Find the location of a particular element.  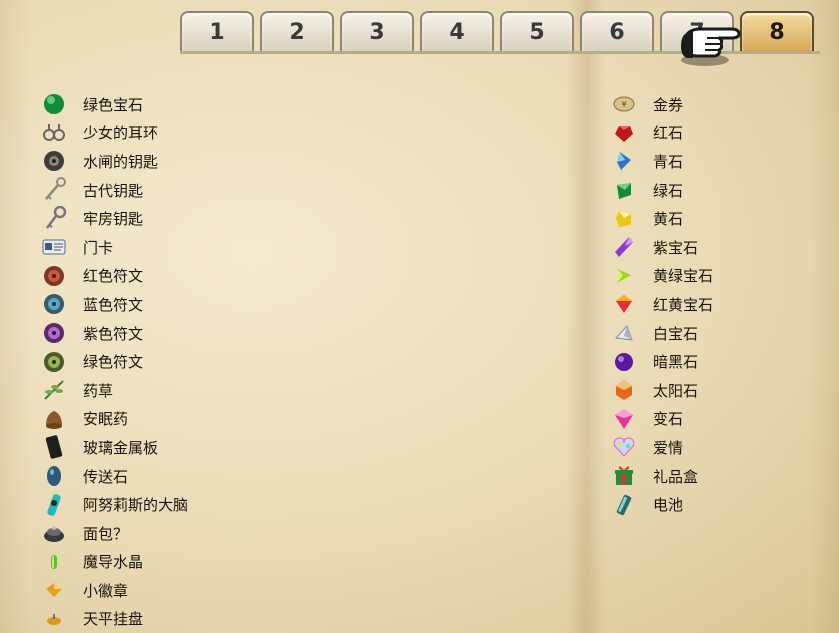

red-yellow-gem-icon is located at coordinates (624, 304).